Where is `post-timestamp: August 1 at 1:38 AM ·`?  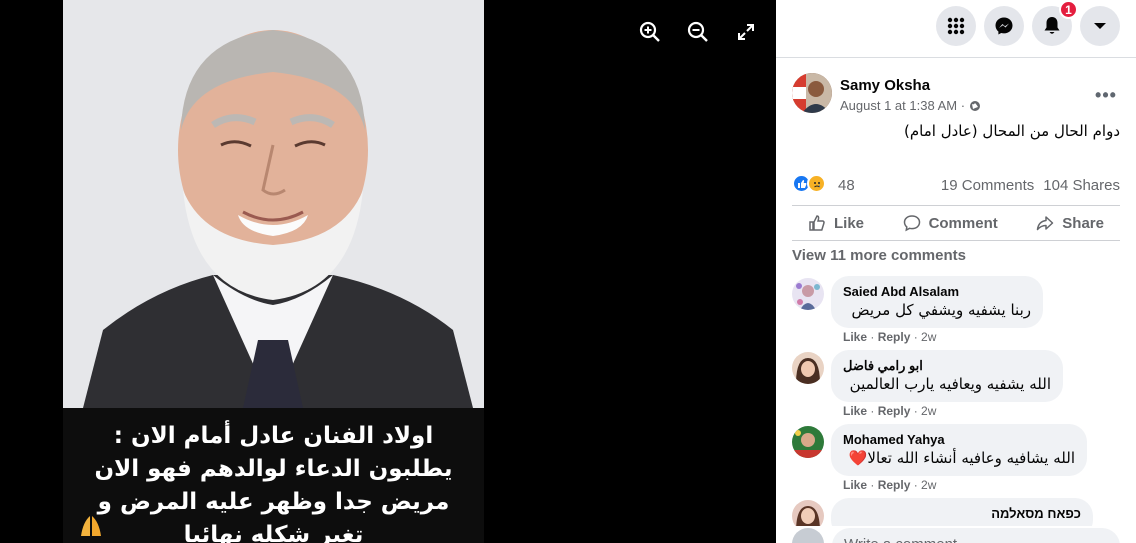 post-timestamp: August 1 at 1:38 AM · is located at coordinates (902, 105).